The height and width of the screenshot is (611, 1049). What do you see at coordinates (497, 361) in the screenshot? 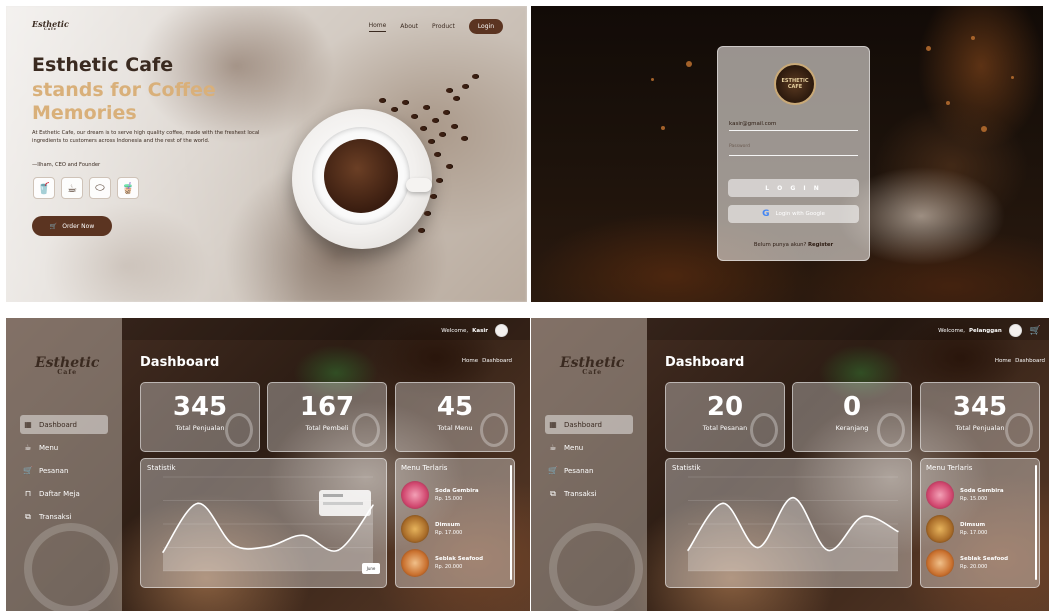
I see `breadcrumb-current: Dashboard` at bounding box center [497, 361].